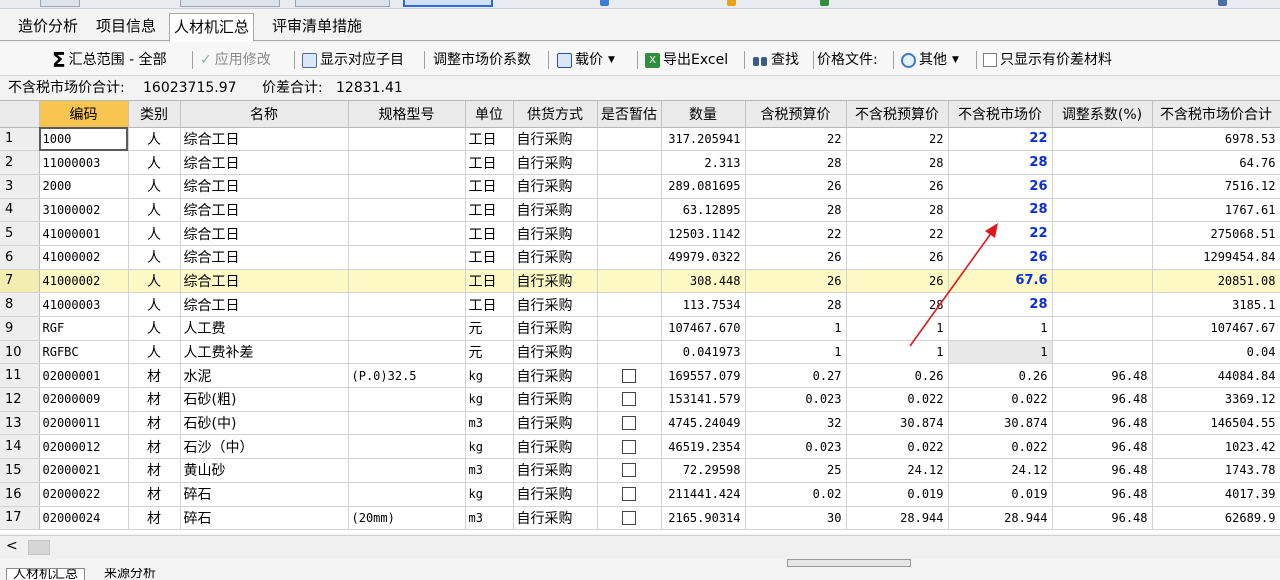  I want to click on cell-name: 碎石, so click(264, 518).